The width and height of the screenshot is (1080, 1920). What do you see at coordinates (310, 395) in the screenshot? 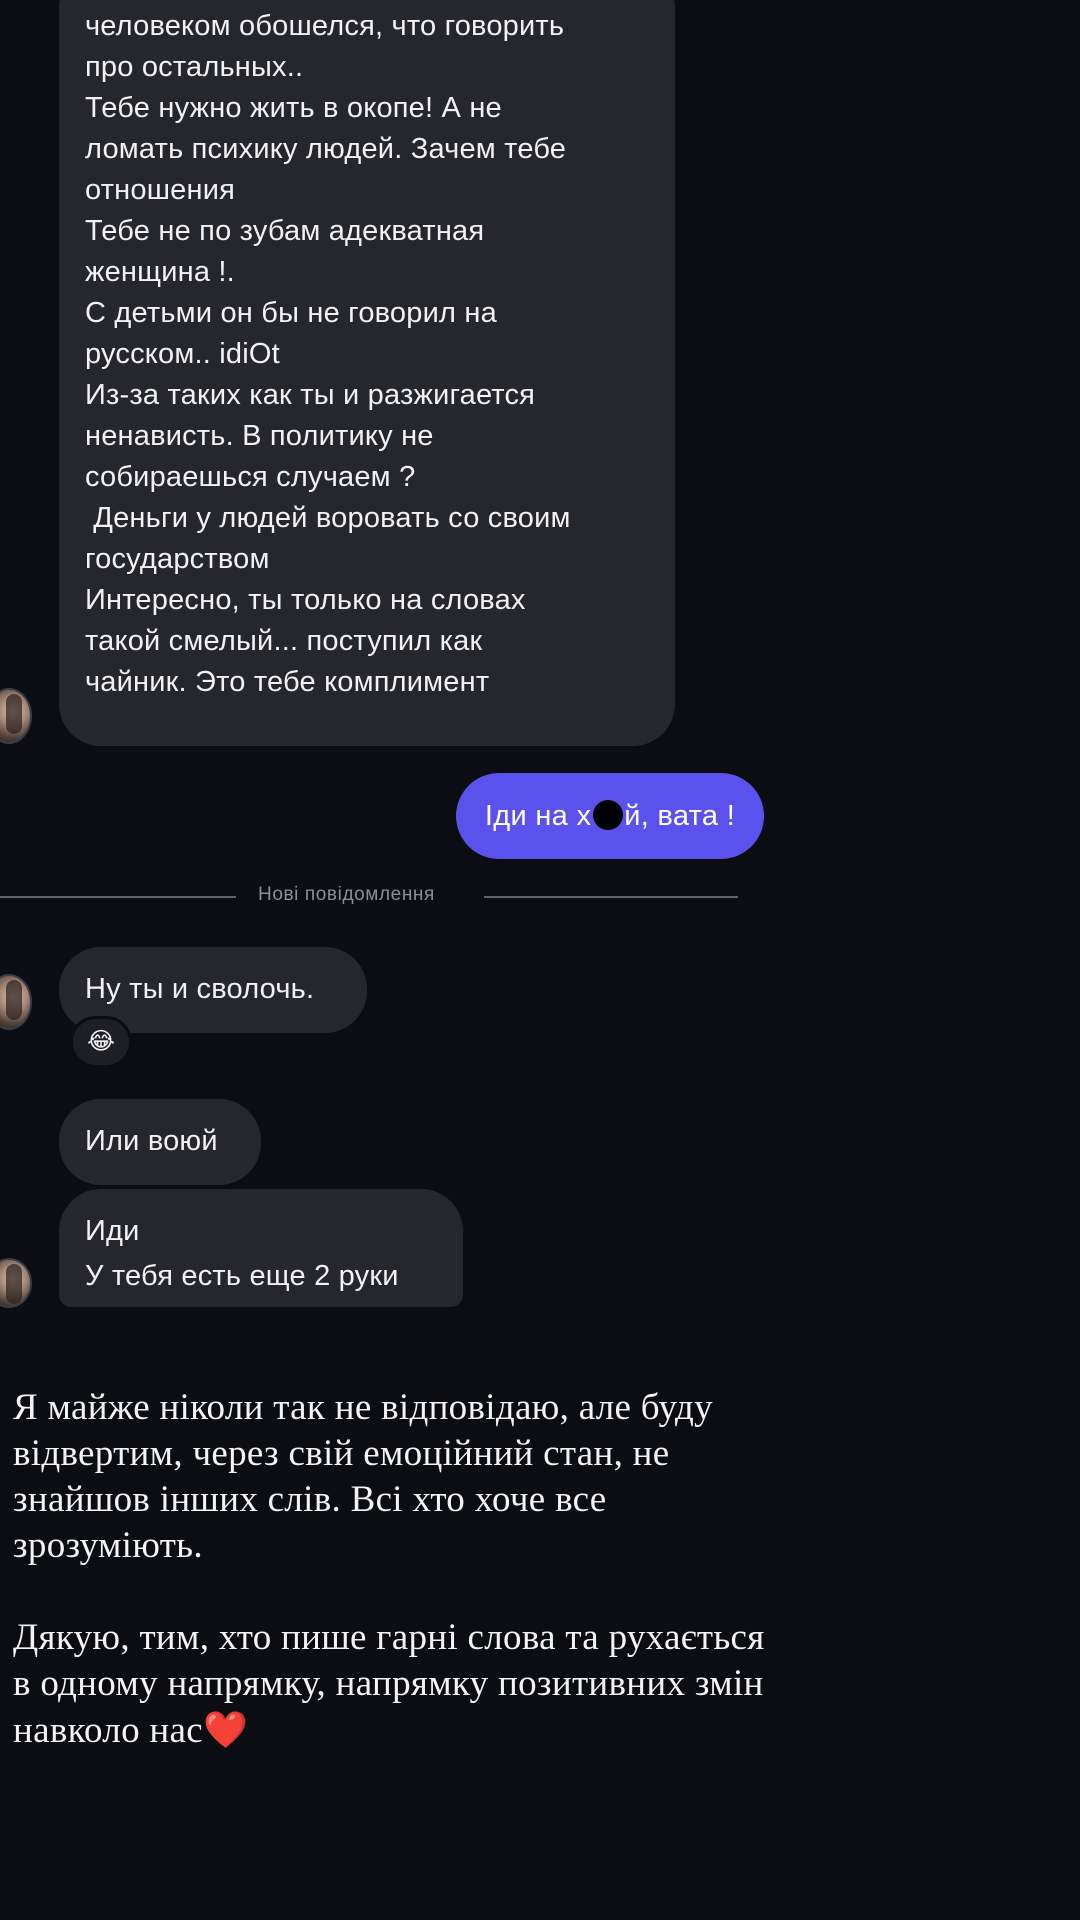
I see `message-line: Из-за таких как ты и разжигается` at bounding box center [310, 395].